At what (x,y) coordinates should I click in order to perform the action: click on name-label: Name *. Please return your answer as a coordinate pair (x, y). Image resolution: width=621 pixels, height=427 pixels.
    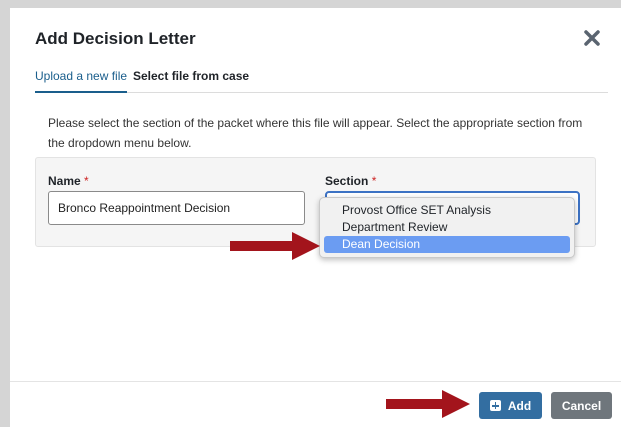
    Looking at the image, I should click on (68, 181).